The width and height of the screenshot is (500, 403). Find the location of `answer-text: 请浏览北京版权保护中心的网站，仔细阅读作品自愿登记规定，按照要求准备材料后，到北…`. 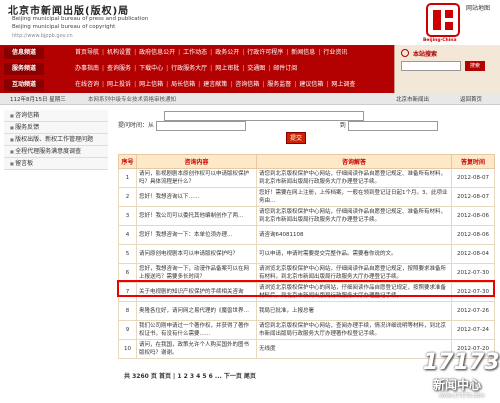

answer-text: 请浏览北京版权保护中心的网站，仔细阅读作品自愿登记规定，按照要求准备材料后，到北… is located at coordinates (354, 292).